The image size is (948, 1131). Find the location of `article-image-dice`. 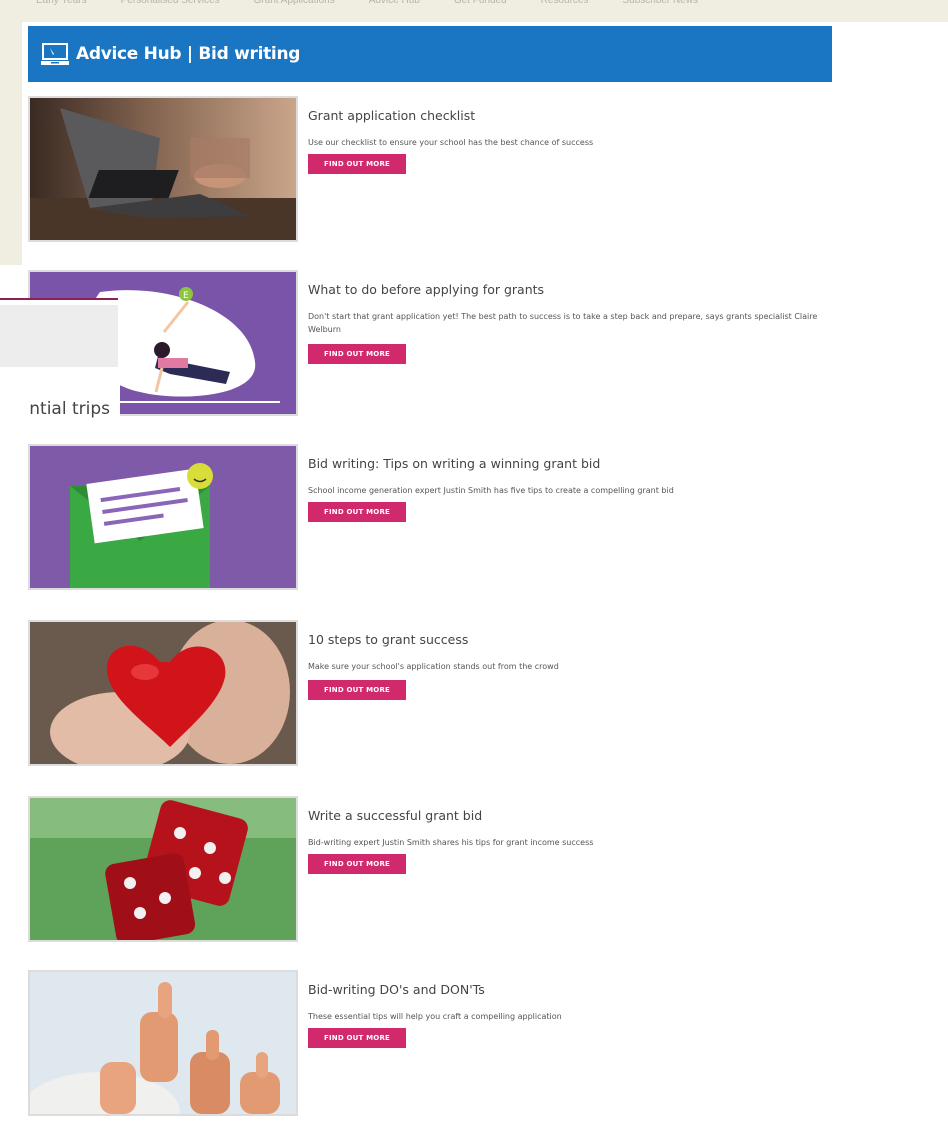

article-image-dice is located at coordinates (163, 869).